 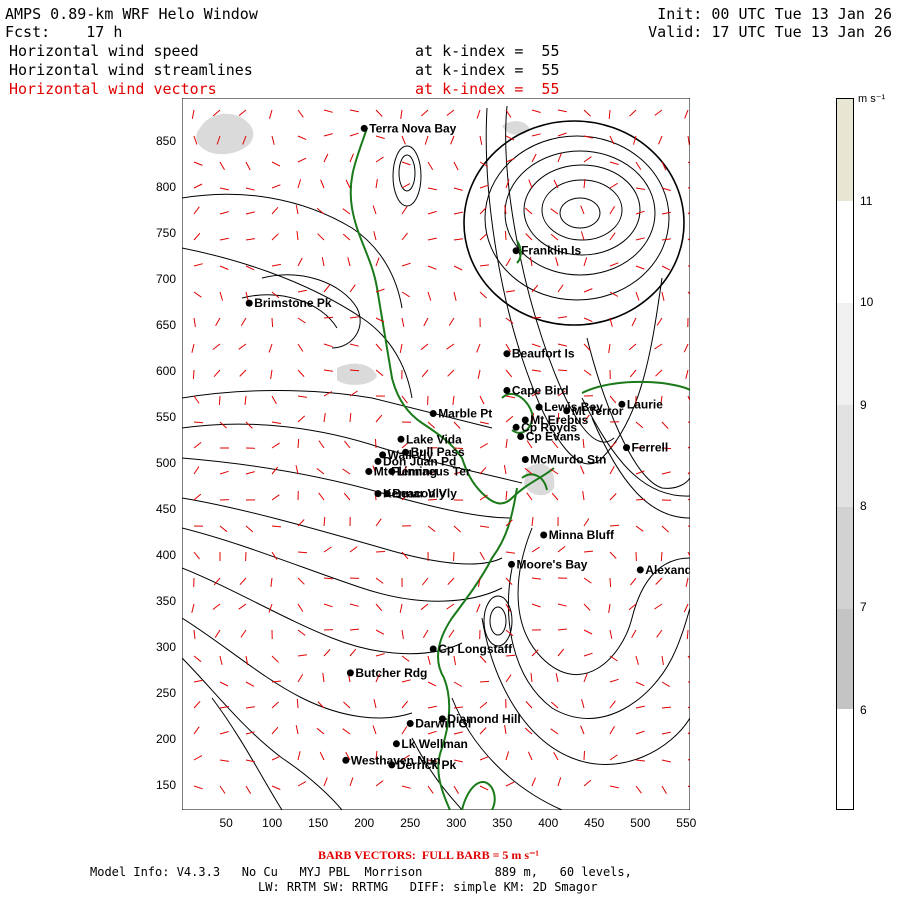 What do you see at coordinates (867, 302) in the screenshot?
I see `colorbar-tick-label: 10` at bounding box center [867, 302].